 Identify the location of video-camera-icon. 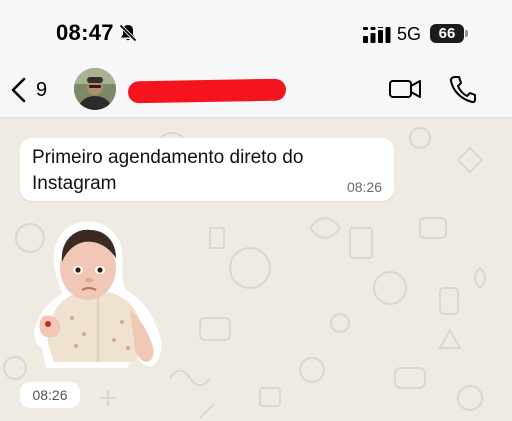
(405, 89).